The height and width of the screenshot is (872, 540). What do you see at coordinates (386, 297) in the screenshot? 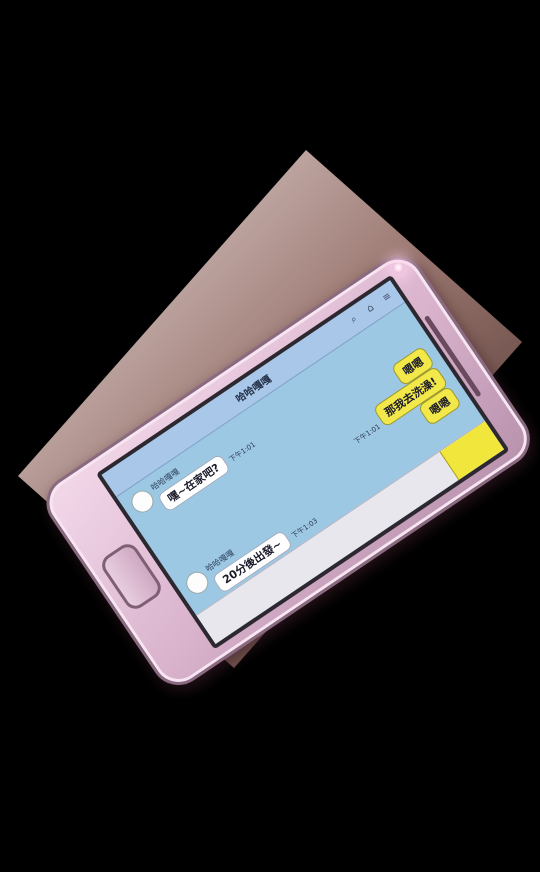
I see `menu-icon: ≡` at bounding box center [386, 297].